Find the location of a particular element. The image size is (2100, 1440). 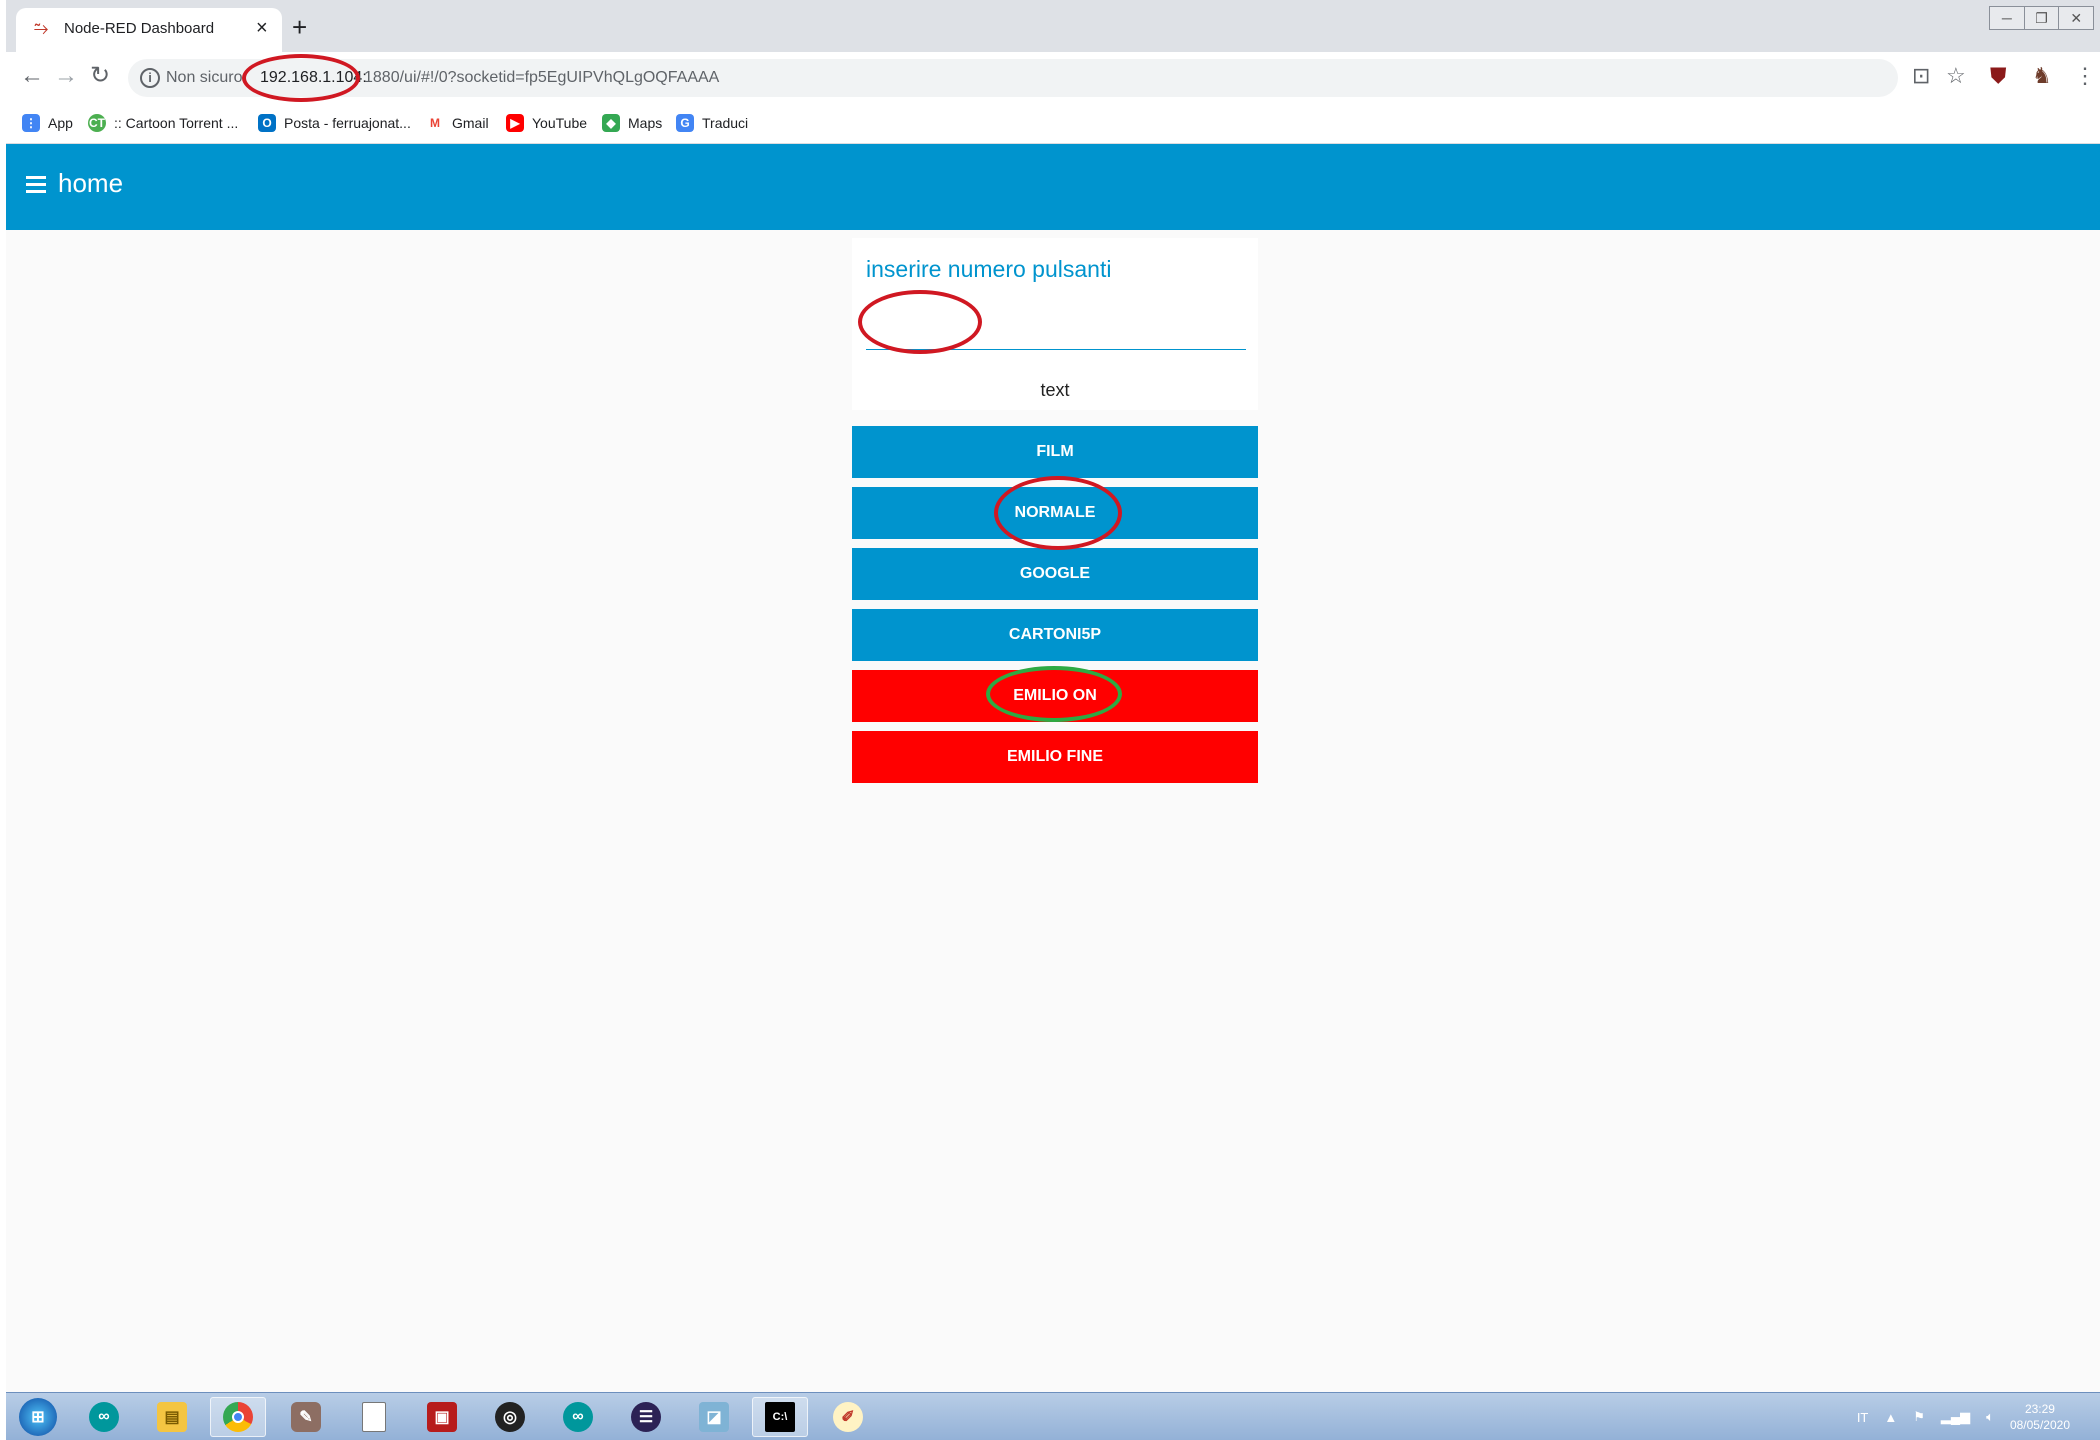

bookmark-maps: ◆ Maps is located at coordinates (632, 123).